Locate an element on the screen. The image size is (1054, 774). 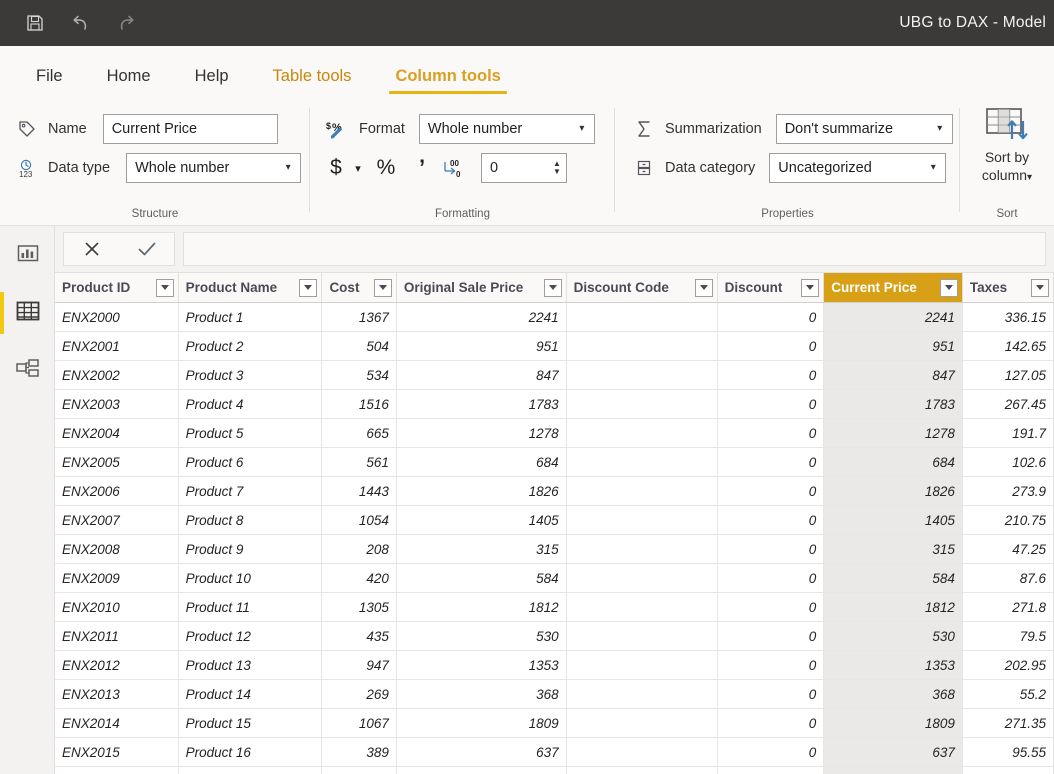
table-cell: Product 5 is located at coordinates (250, 433).